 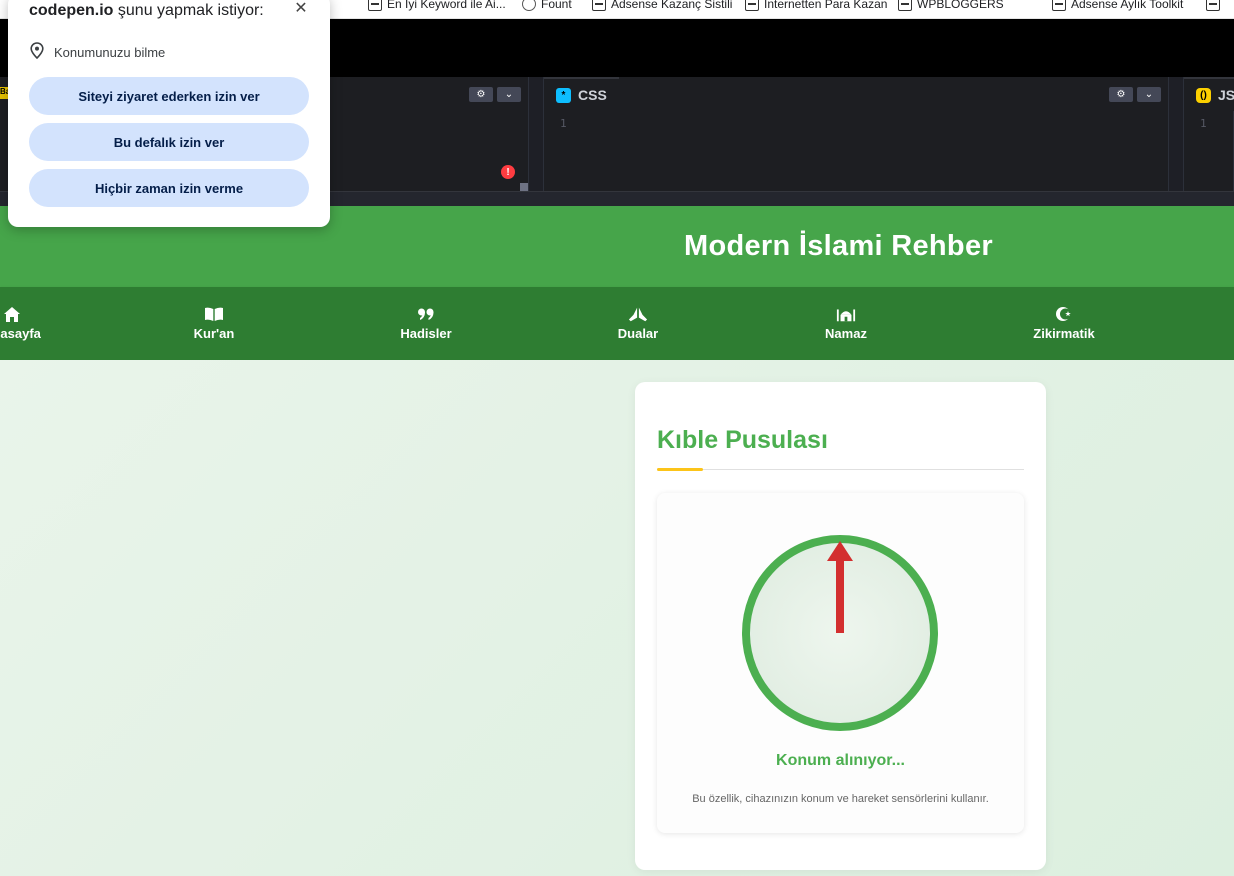 I want to click on mosque-icon, so click(x=846, y=314).